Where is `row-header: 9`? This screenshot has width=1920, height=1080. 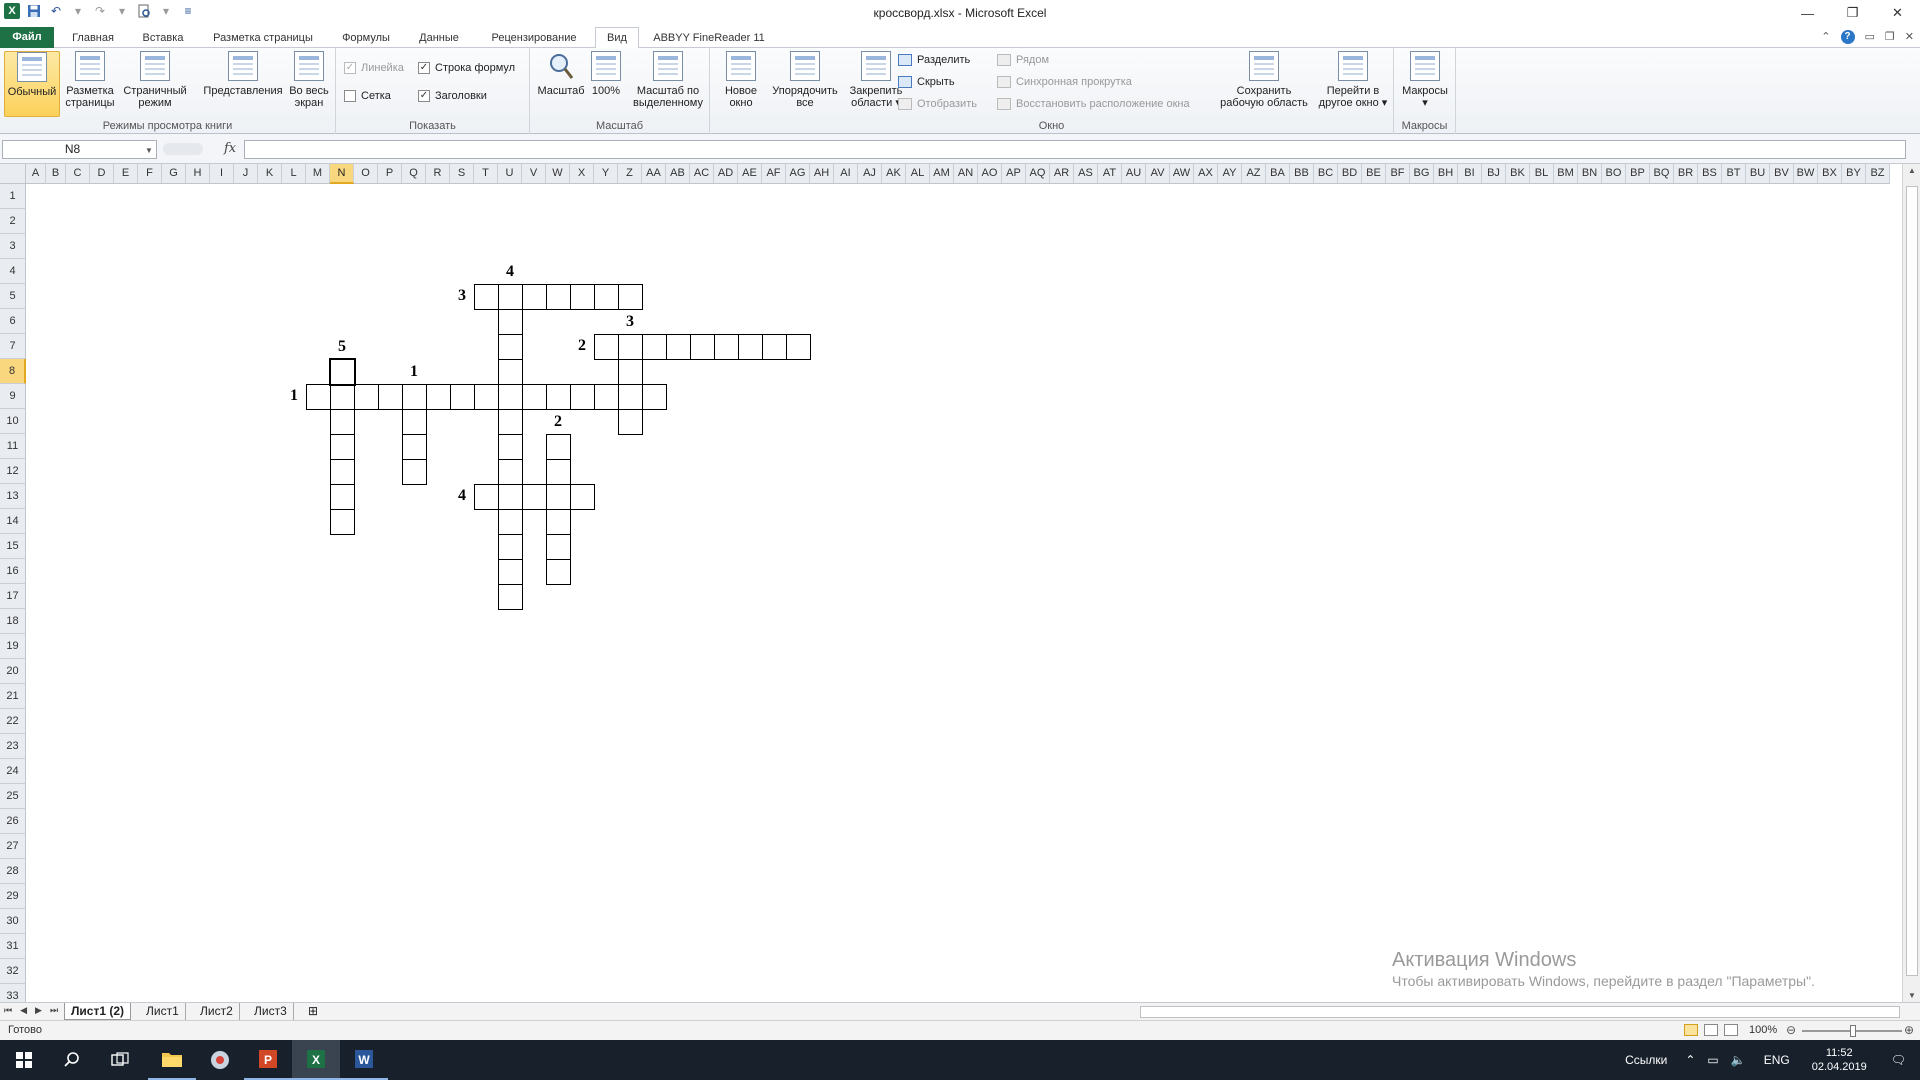 row-header: 9 is located at coordinates (13, 396).